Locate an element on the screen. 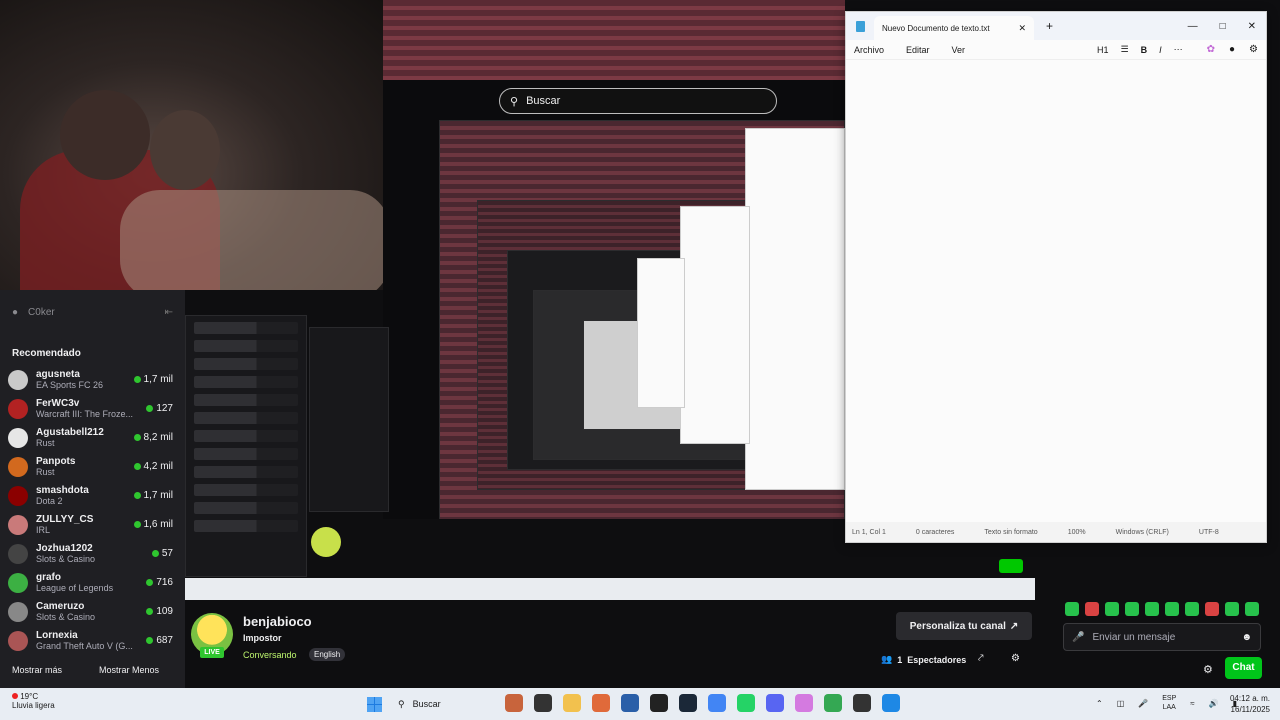  new-tab-icon: + is located at coordinates (1049, 26).